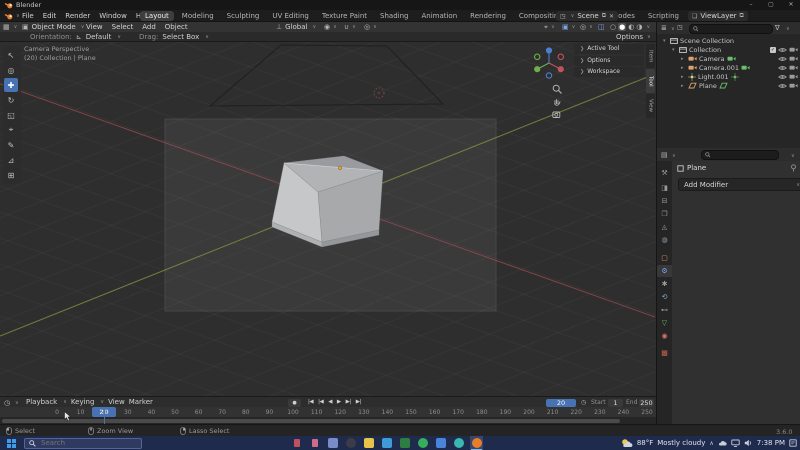 The height and width of the screenshot is (450, 800). Describe the element at coordinates (633, 36) in the screenshot. I see `options-button: Options ∨` at that location.